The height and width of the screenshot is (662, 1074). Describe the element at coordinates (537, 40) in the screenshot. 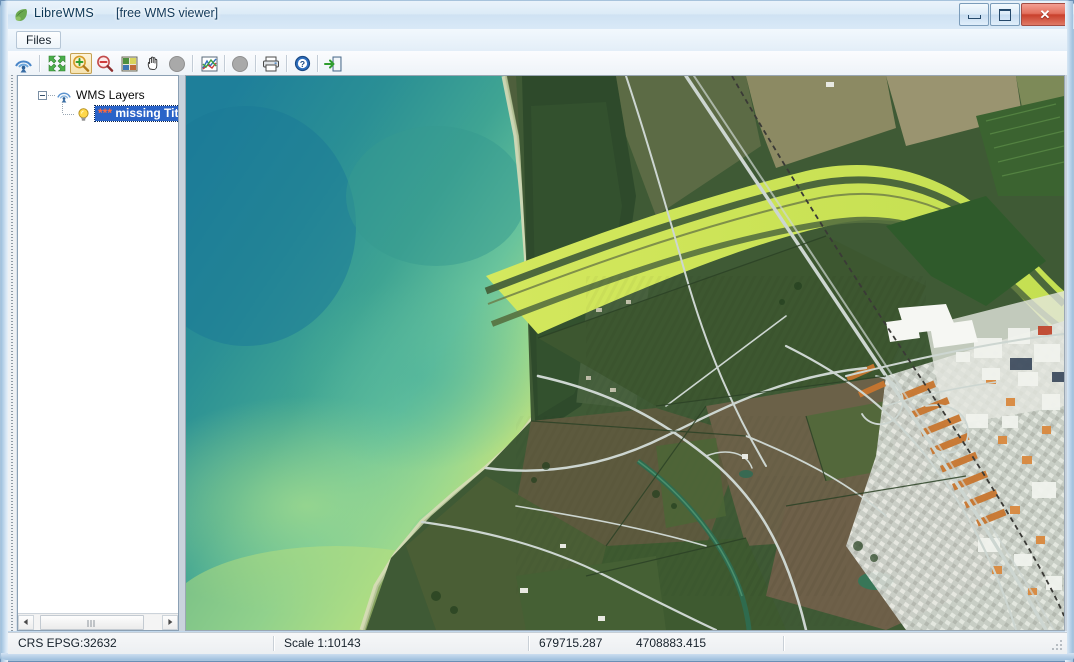

I see `menu-bar: Files` at that location.